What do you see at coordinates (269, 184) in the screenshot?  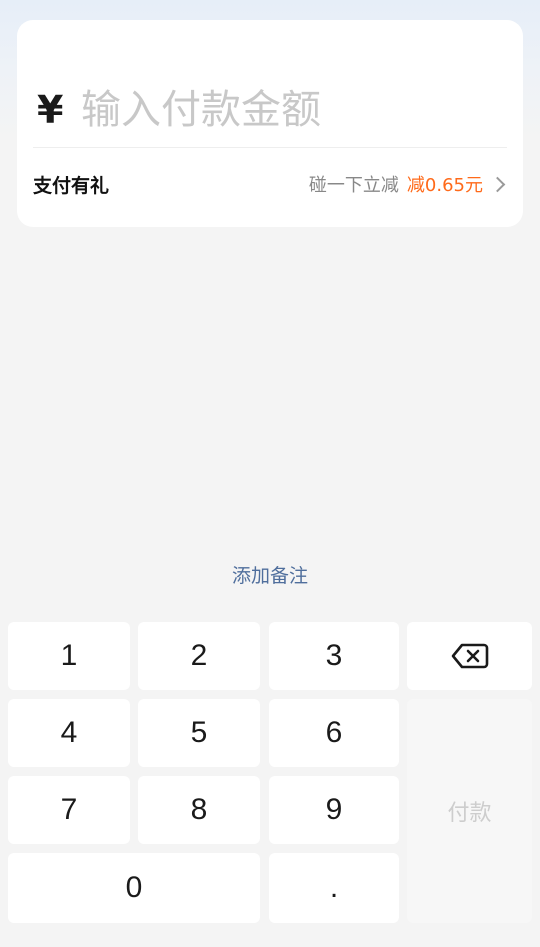 I see `promo-row: 支付有礼 碰一下立减 减0.65元` at bounding box center [269, 184].